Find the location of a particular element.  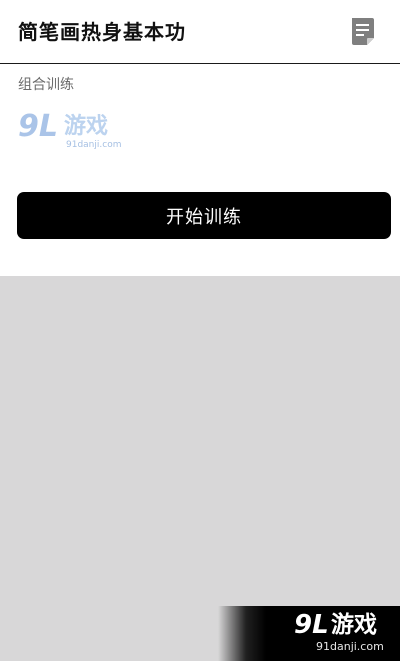

watermark-domain: 91danji.com is located at coordinates (350, 646).